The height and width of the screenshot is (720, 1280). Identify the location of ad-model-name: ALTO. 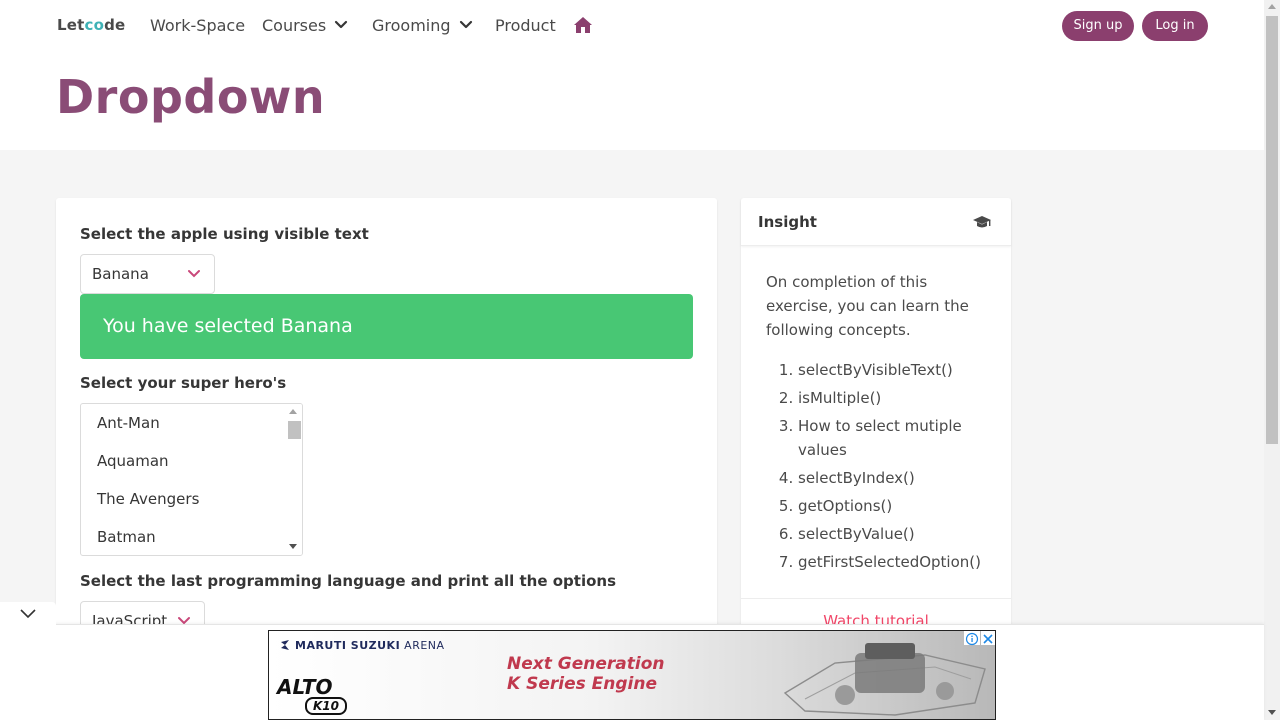
(305, 687).